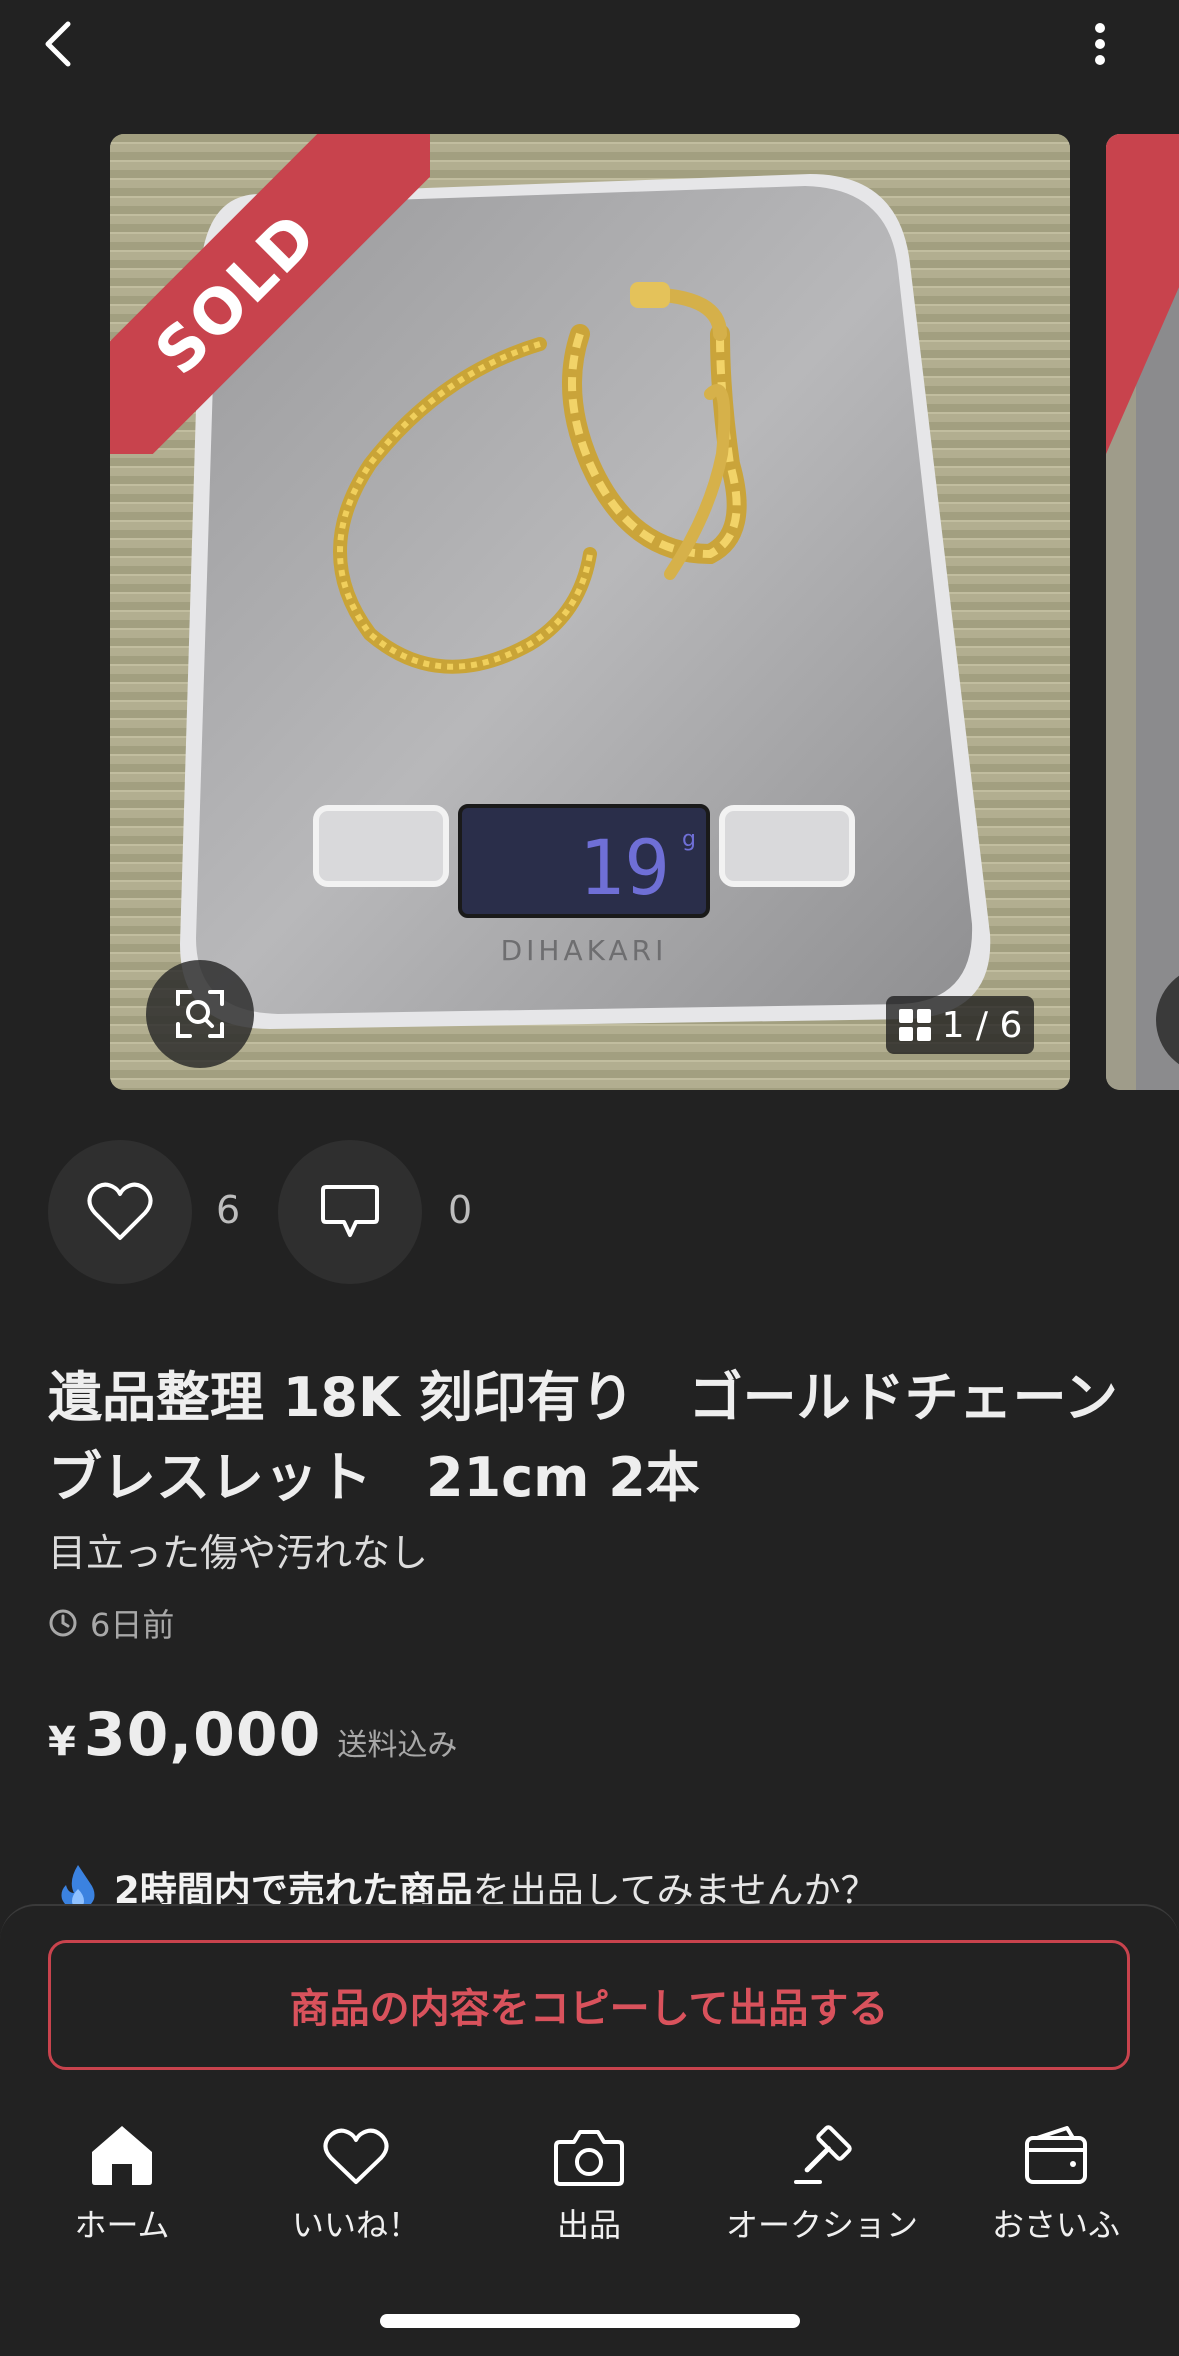  I want to click on grid-icon, so click(914, 1025).